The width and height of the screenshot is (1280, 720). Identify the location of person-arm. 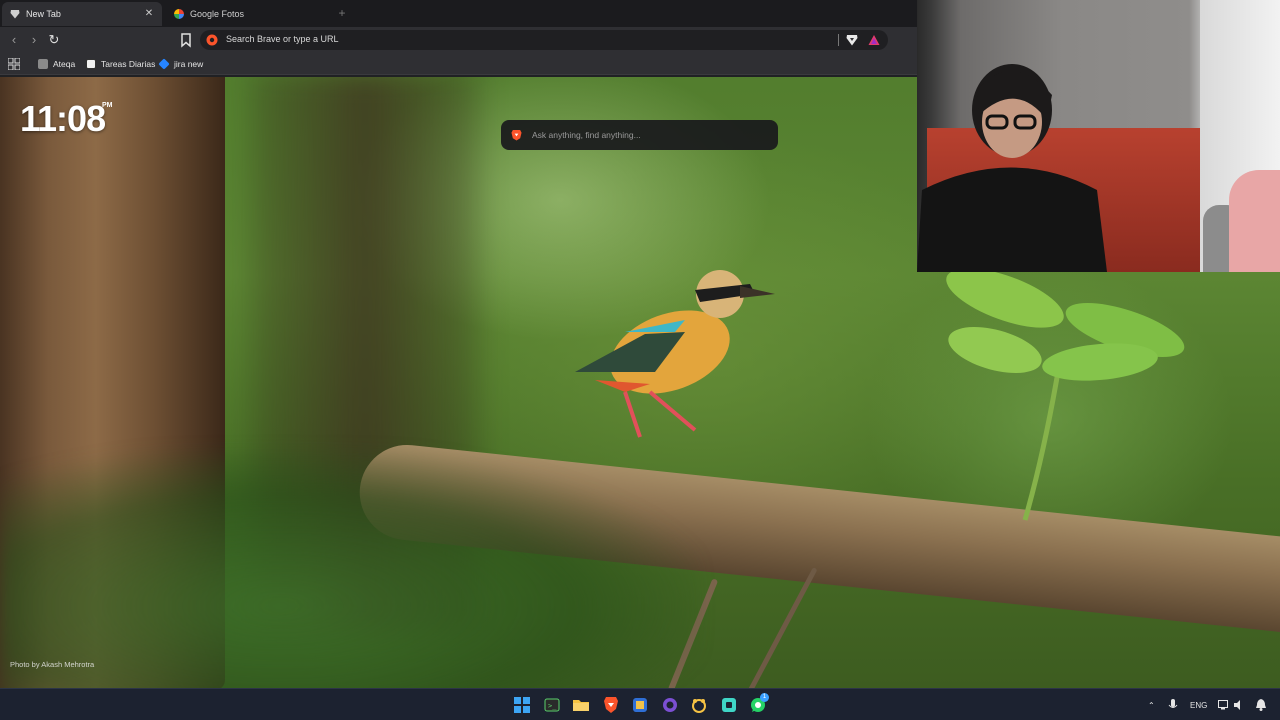
(1254, 221).